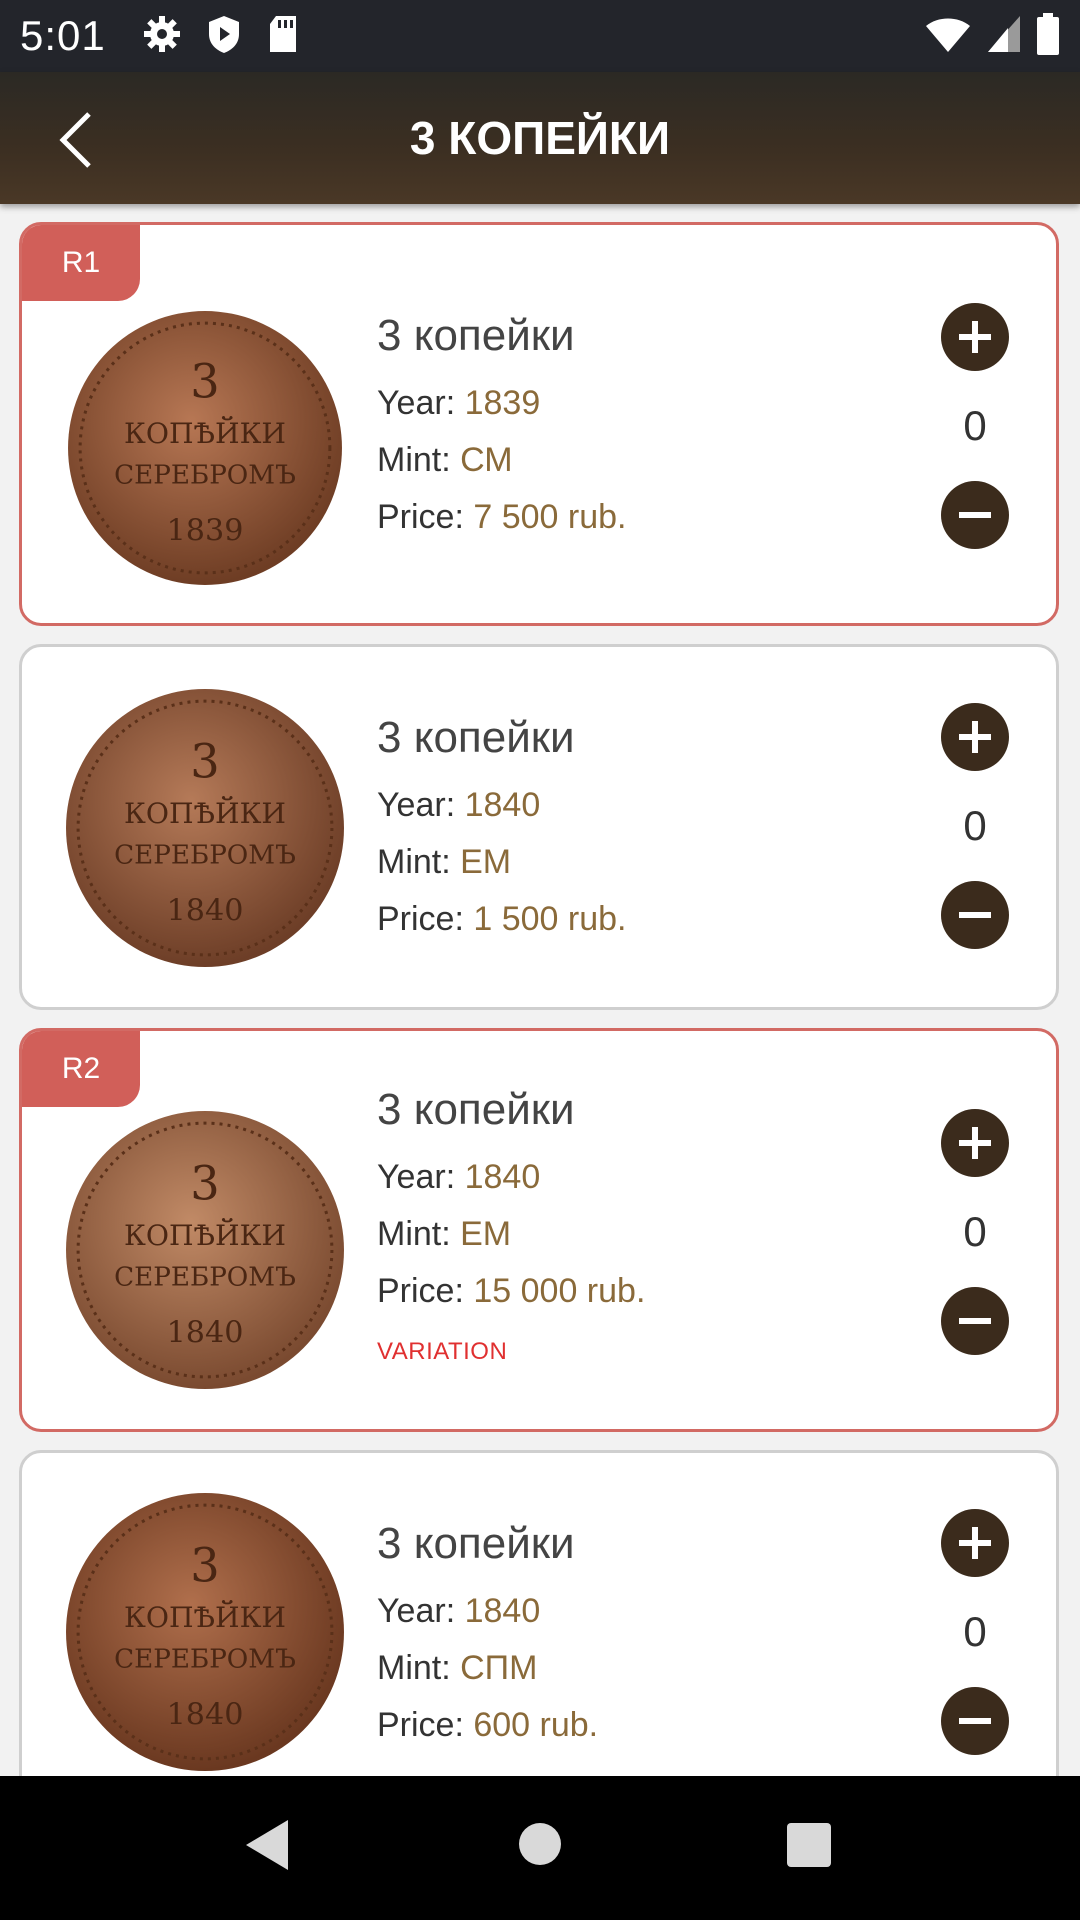  What do you see at coordinates (63, 35) in the screenshot?
I see `status-time: 5:01` at bounding box center [63, 35].